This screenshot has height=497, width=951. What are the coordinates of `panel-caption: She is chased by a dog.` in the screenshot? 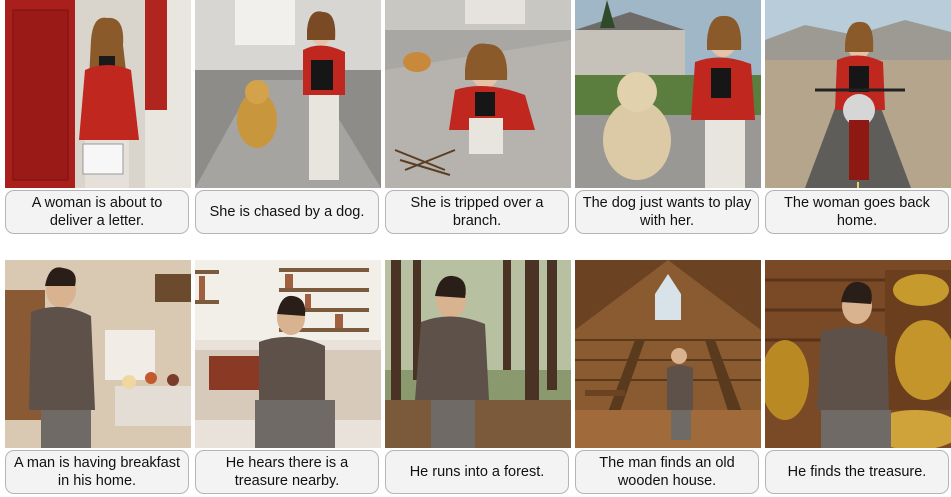 It's located at (287, 212).